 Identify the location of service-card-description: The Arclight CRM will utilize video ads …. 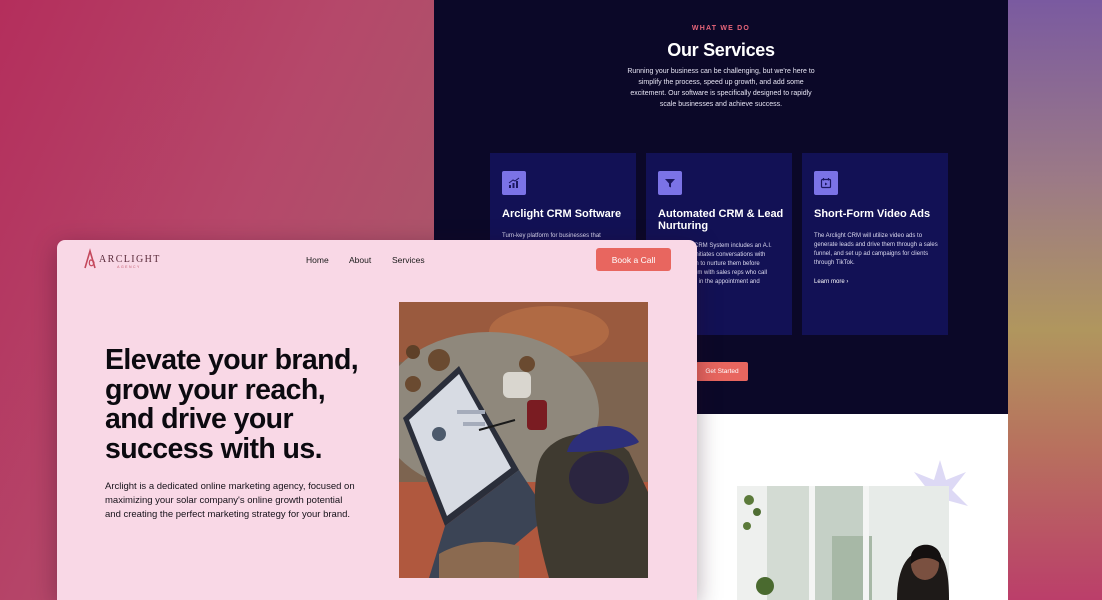
(876, 249).